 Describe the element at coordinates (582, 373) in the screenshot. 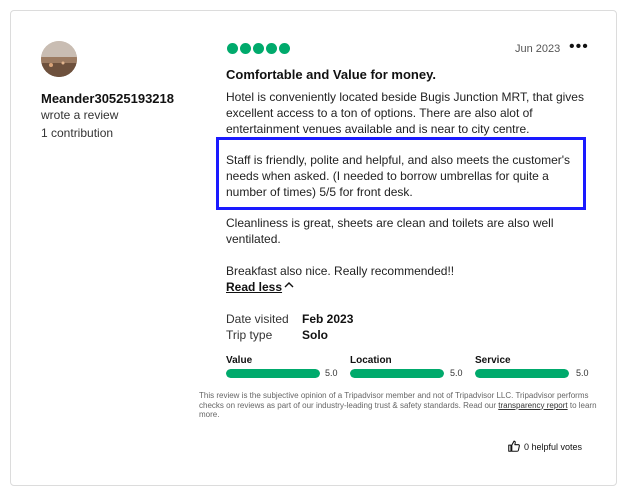

I see `sub-rating-score-service: 5.0` at that location.